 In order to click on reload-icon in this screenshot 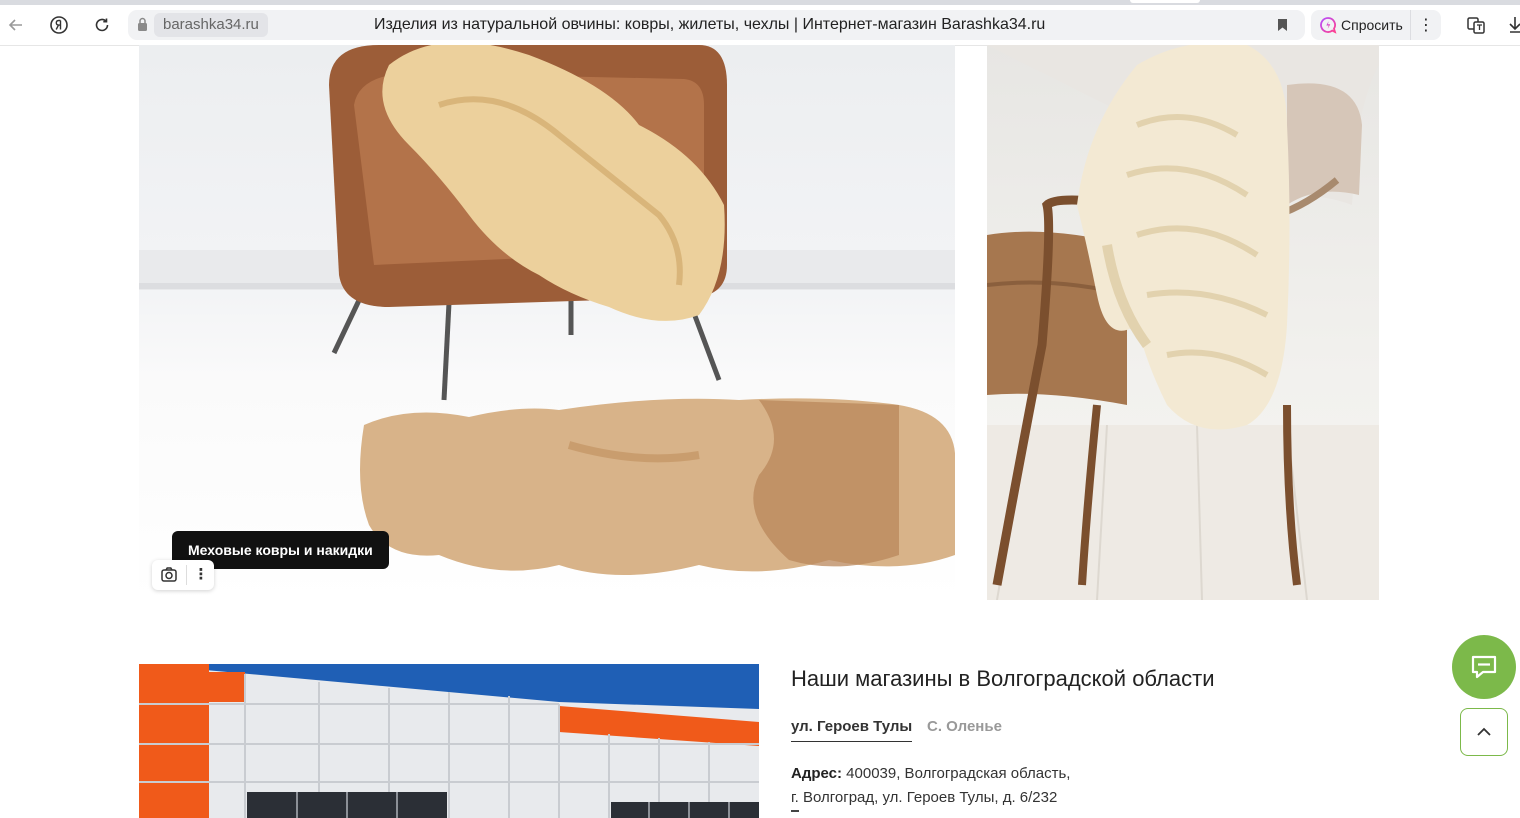, I will do `click(102, 25)`.